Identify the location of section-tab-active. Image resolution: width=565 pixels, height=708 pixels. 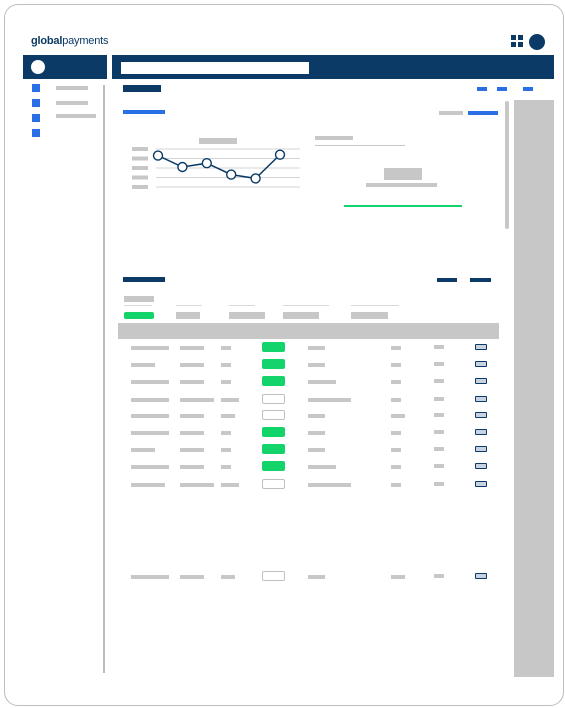
(144, 112).